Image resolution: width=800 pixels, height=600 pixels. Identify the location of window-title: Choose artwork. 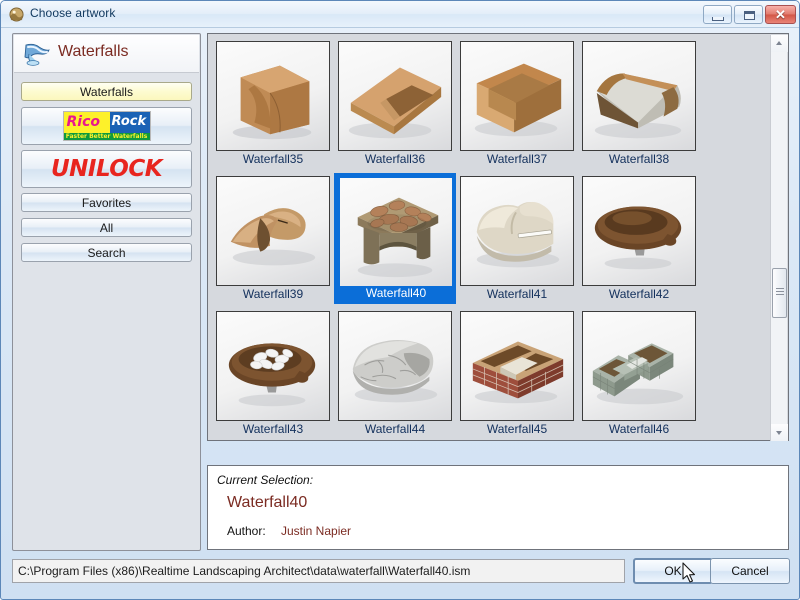
(73, 13).